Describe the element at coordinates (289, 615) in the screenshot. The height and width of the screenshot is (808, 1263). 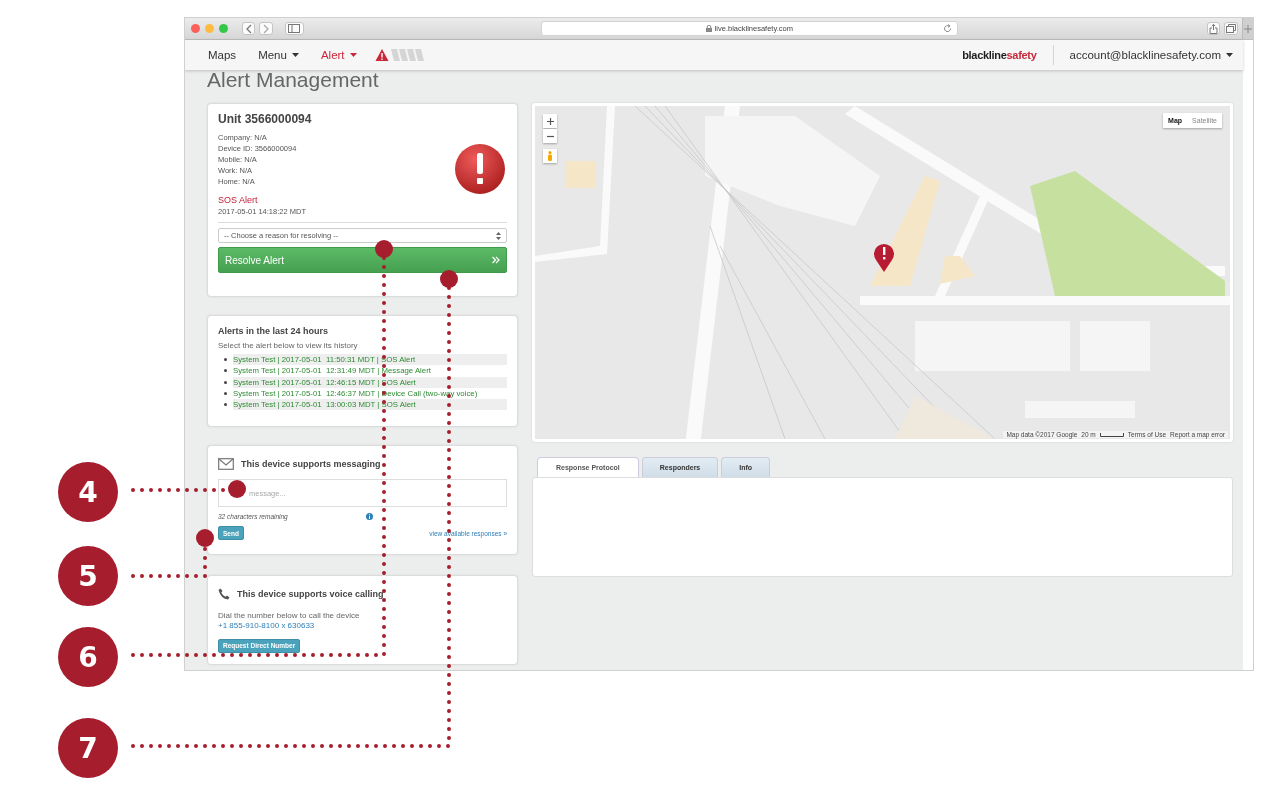
I see `hint-text: Dial the number below to call the device` at that location.